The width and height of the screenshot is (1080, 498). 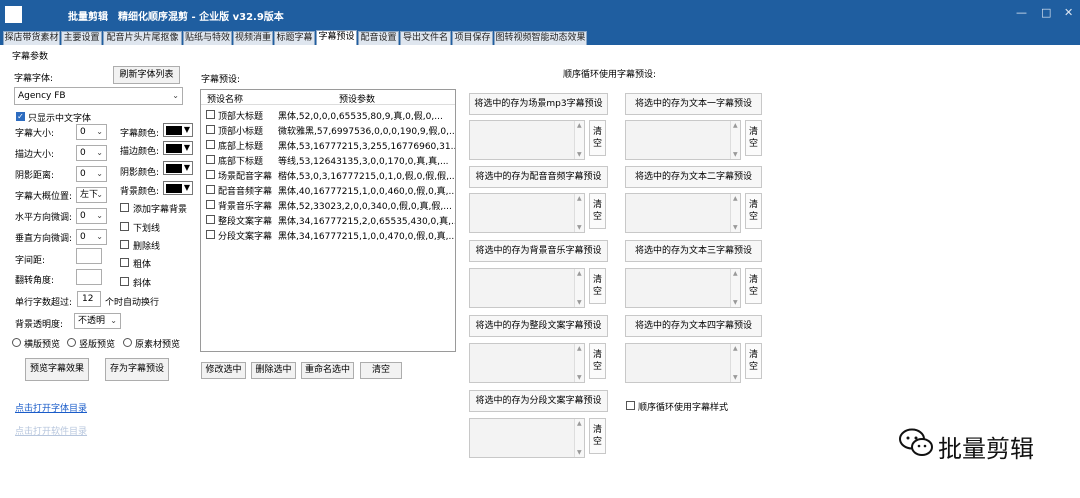 What do you see at coordinates (91, 216) in the screenshot?
I see `h-adjust-select: 0 ⌄` at bounding box center [91, 216].